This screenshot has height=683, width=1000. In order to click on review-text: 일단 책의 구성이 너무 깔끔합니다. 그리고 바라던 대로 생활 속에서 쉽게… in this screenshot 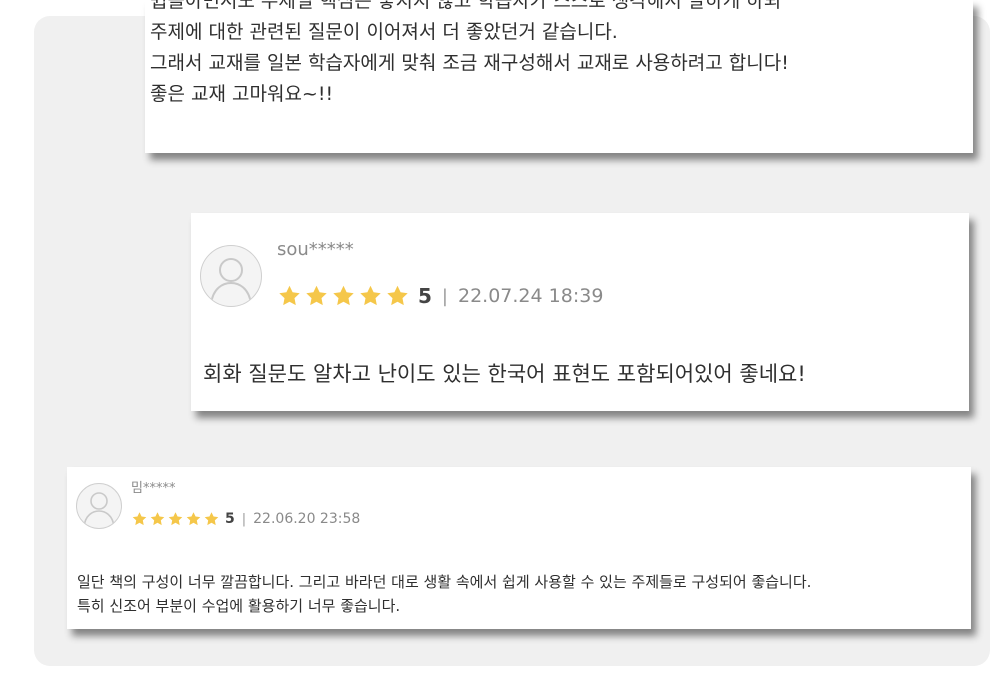, I will do `click(444, 594)`.